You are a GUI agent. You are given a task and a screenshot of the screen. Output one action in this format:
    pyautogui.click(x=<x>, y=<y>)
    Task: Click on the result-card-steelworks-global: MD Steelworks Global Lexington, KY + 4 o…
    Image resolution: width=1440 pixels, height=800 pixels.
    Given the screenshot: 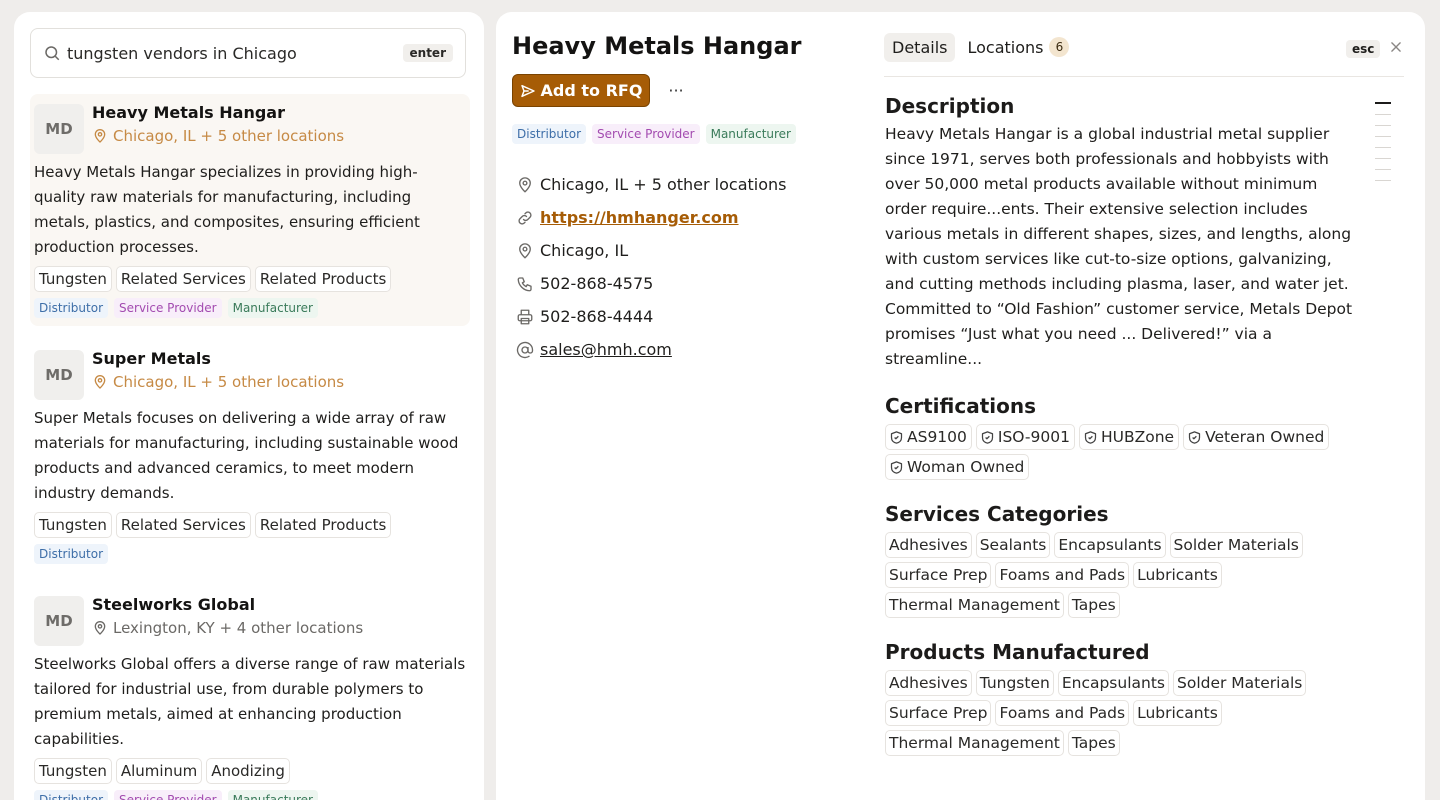 What is the action you would take?
    pyautogui.click(x=250, y=693)
    